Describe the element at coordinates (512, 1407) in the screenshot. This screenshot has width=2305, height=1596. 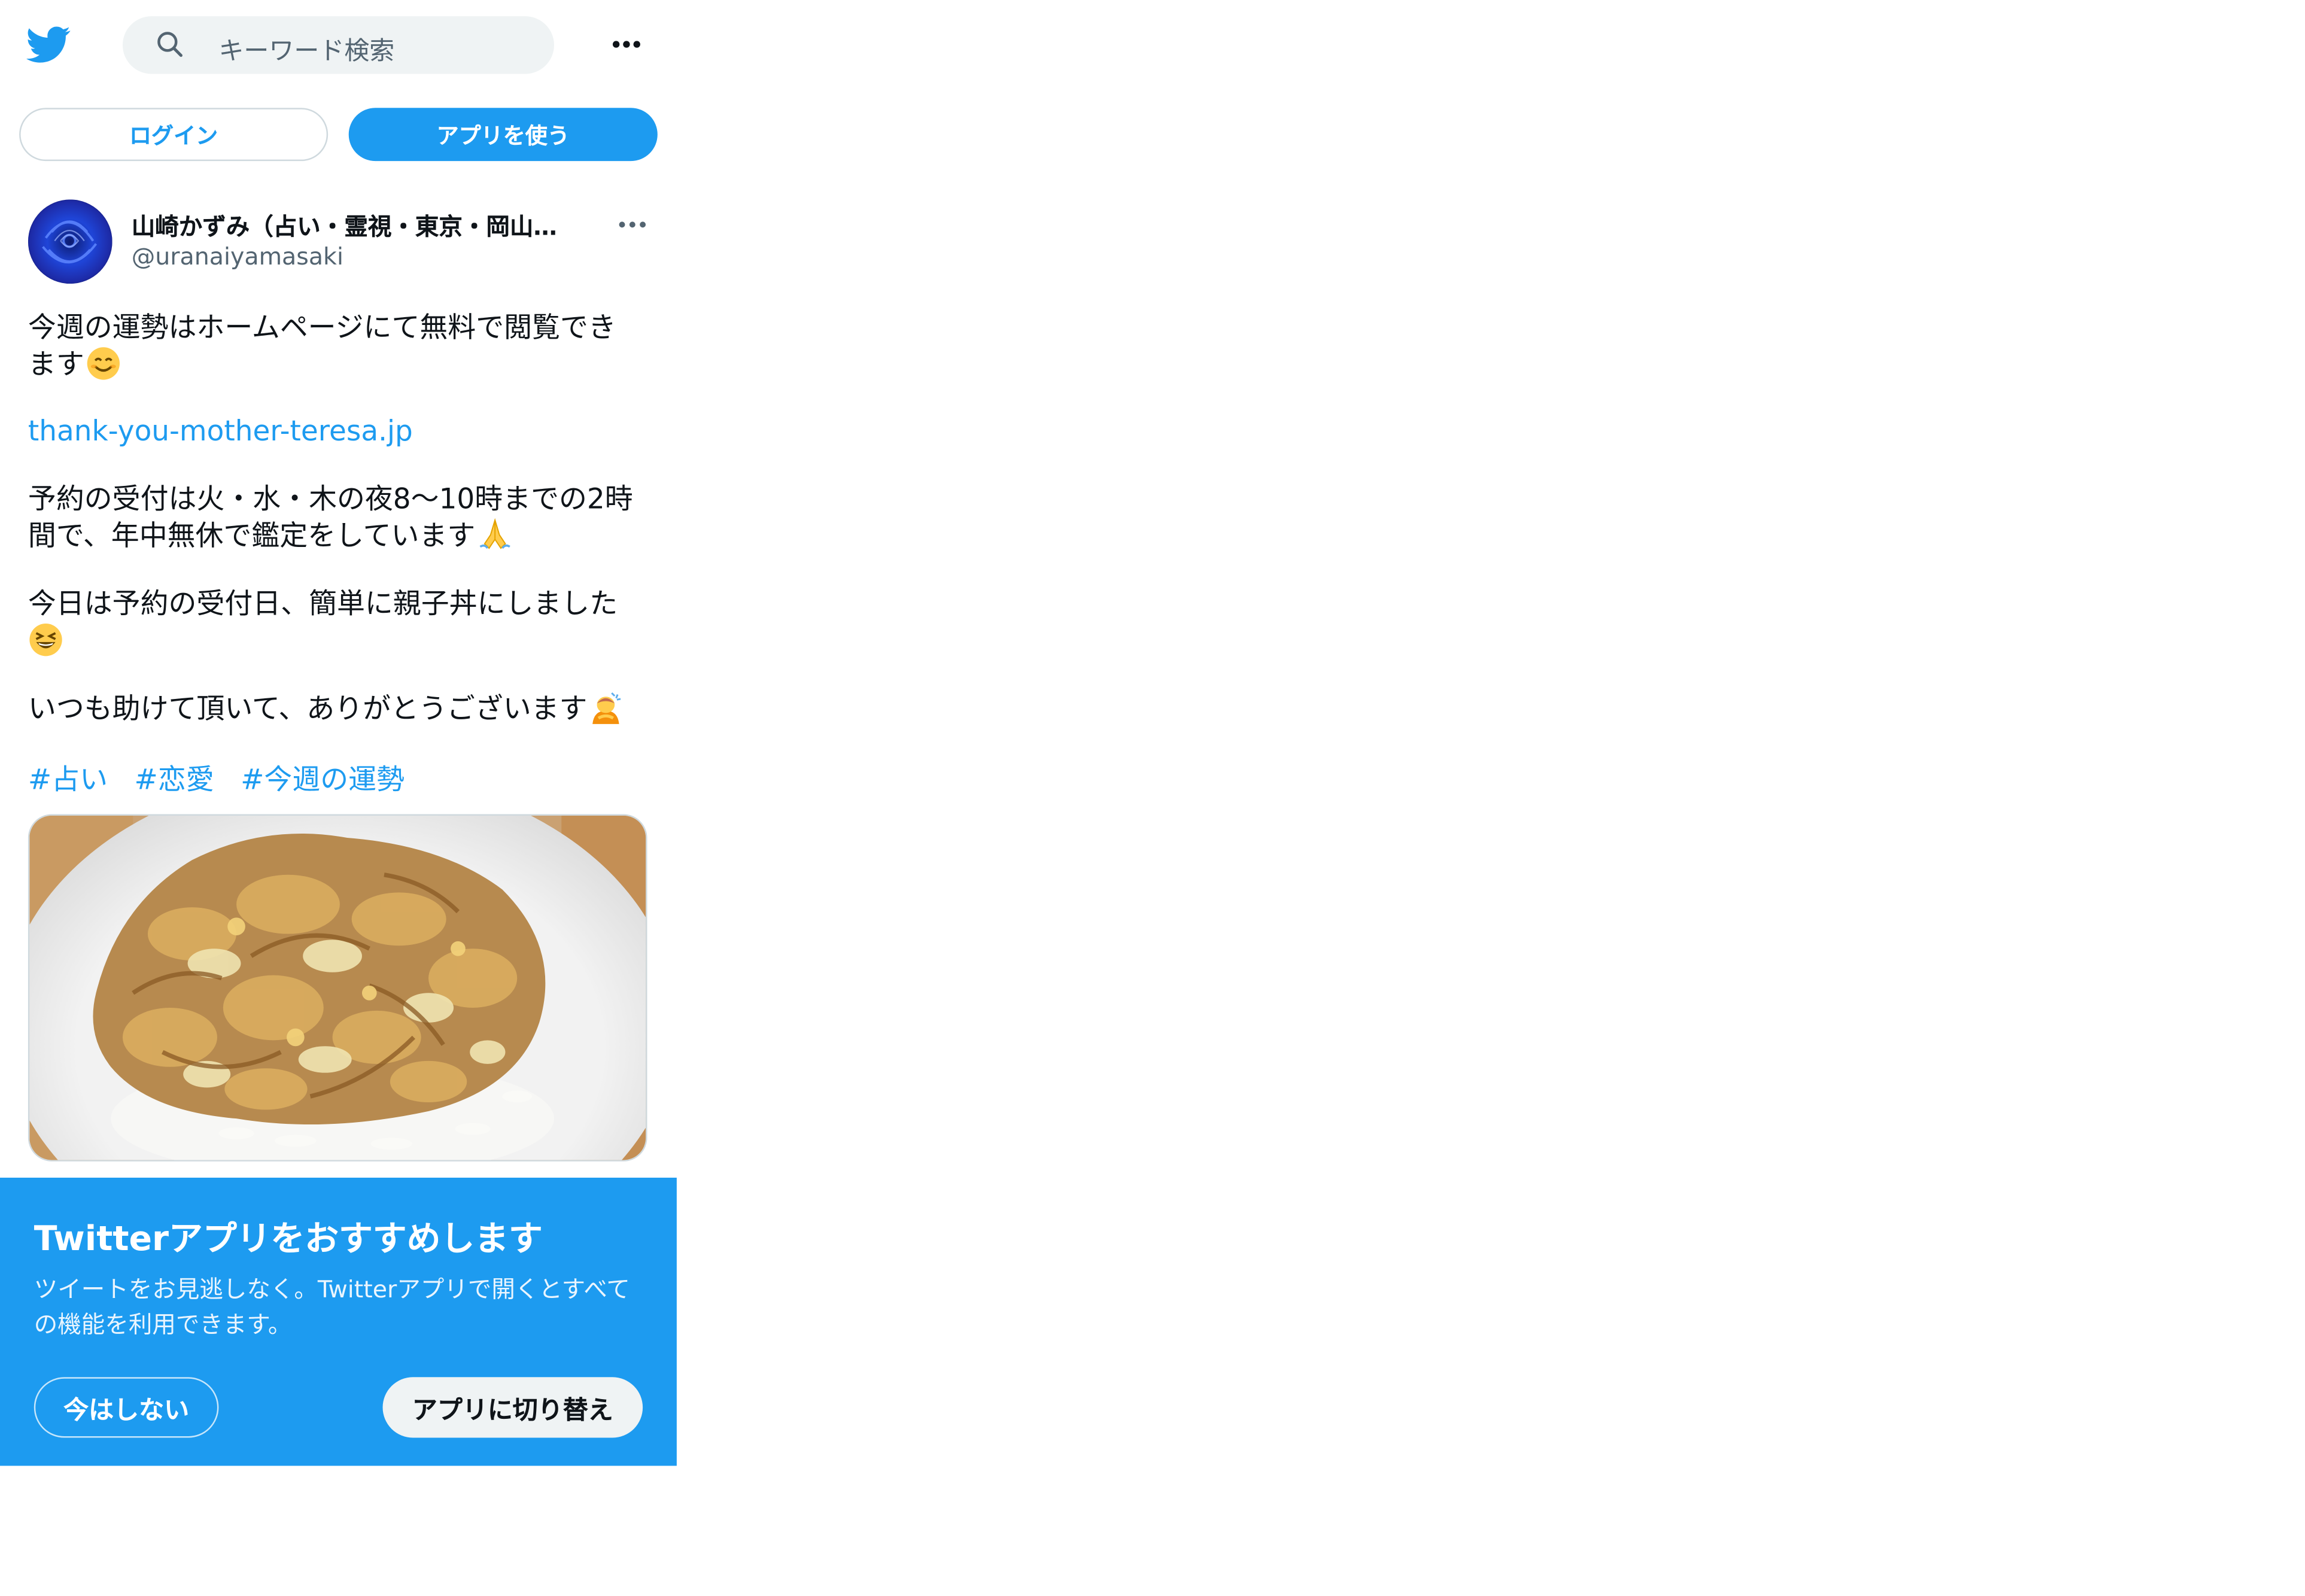
I see `switch-to-app-button: アプリに切り替え` at that location.